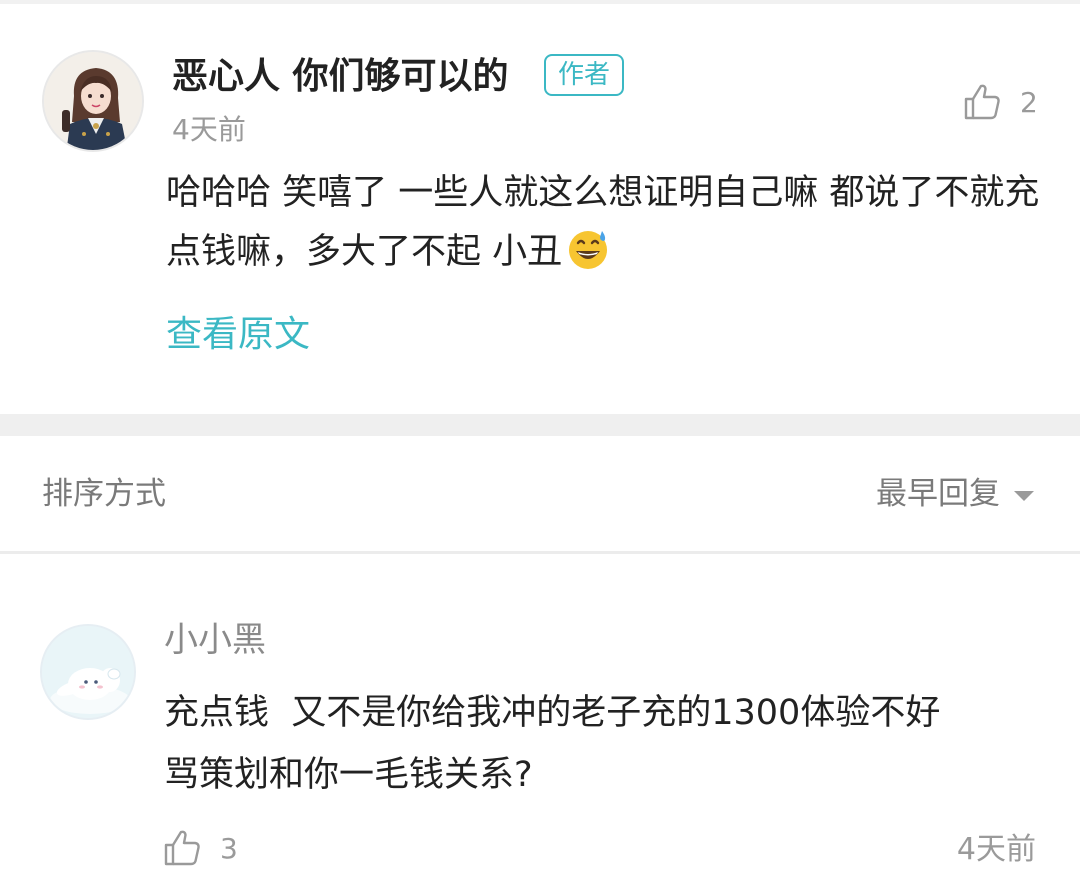 The image size is (1080, 876). What do you see at coordinates (1024, 496) in the screenshot?
I see `caret-down-icon` at bounding box center [1024, 496].